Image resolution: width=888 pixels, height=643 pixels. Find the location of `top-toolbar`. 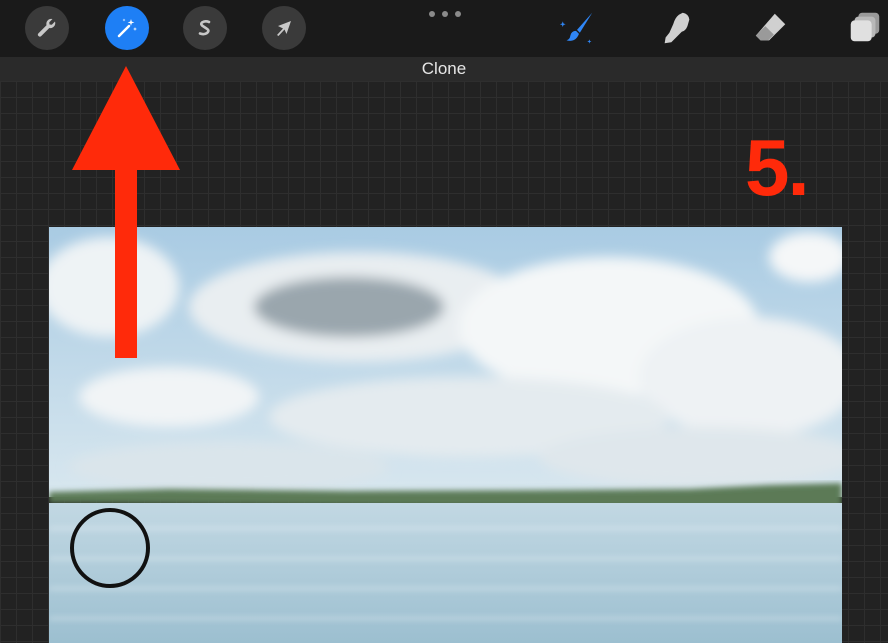

top-toolbar is located at coordinates (444, 28).